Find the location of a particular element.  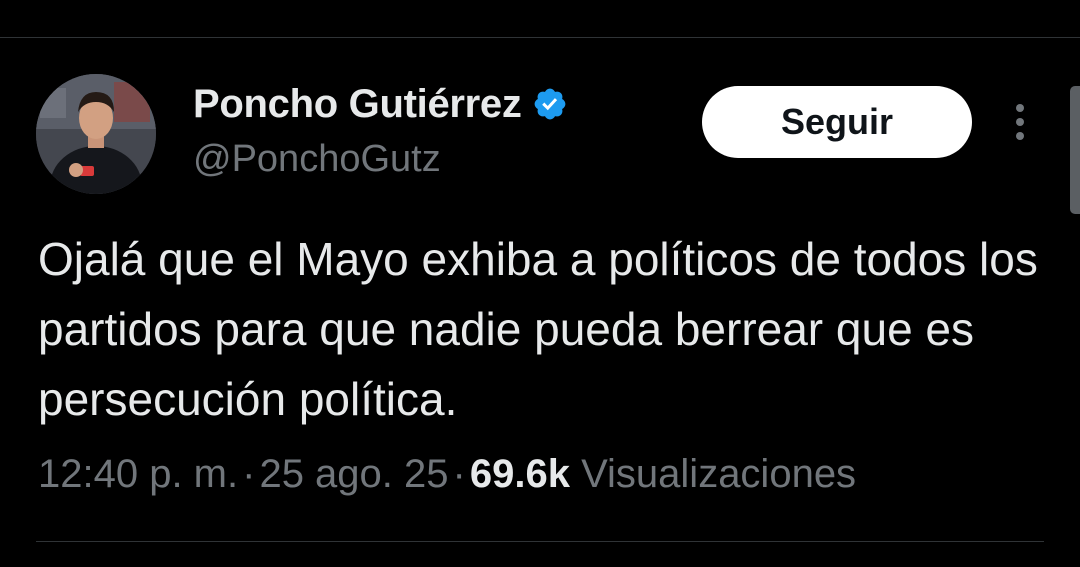

follow-button: Seguir is located at coordinates (837, 122).